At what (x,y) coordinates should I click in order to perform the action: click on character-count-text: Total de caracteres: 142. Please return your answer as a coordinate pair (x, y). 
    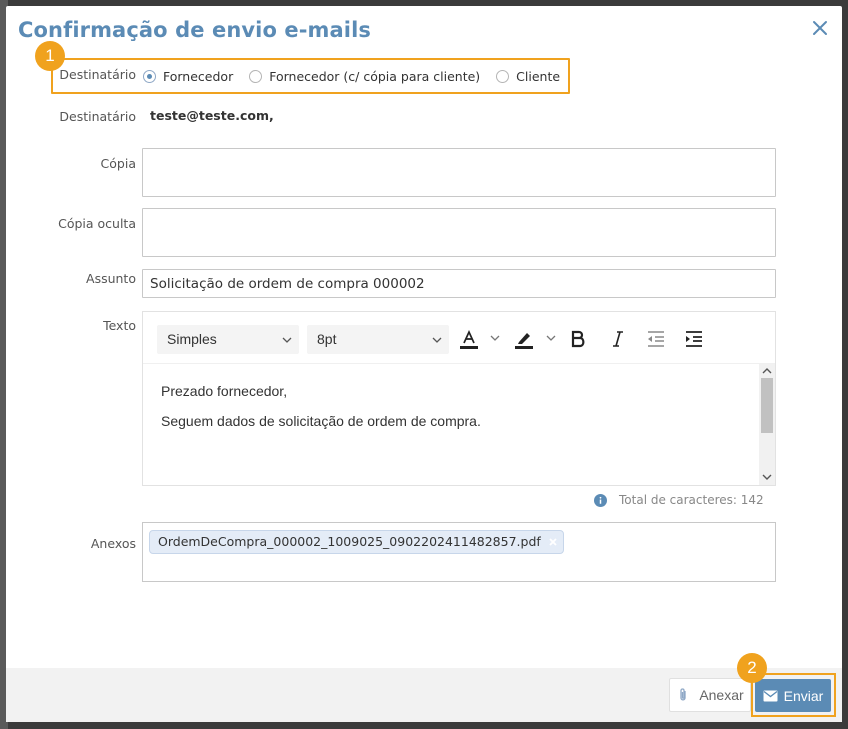
    Looking at the image, I should click on (691, 500).